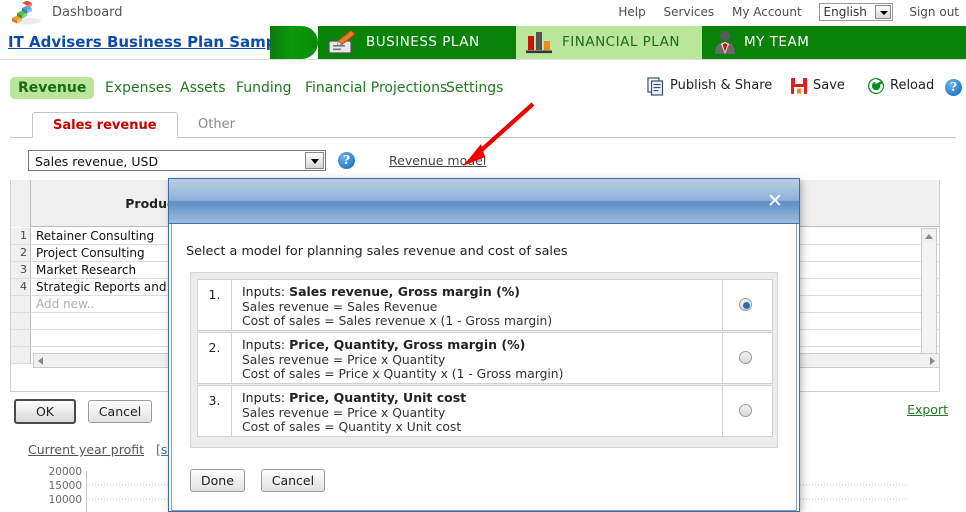 This screenshot has height=512, width=966. Describe the element at coordinates (177, 160) in the screenshot. I see `sales-revenue-dropdown: Sales revenue, USD` at that location.